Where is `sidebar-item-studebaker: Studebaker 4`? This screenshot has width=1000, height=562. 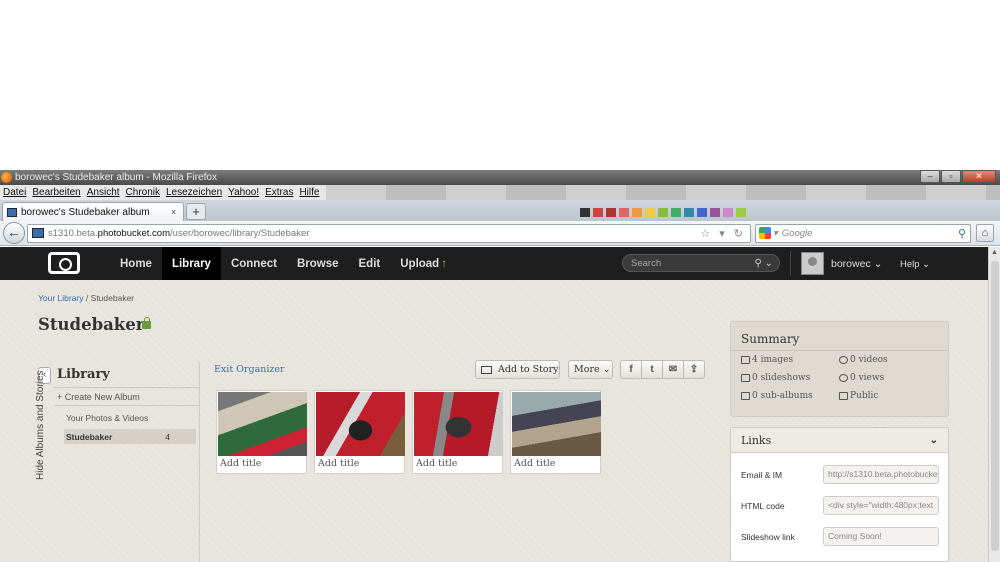
sidebar-item-studebaker: Studebaker 4 is located at coordinates (130, 436).